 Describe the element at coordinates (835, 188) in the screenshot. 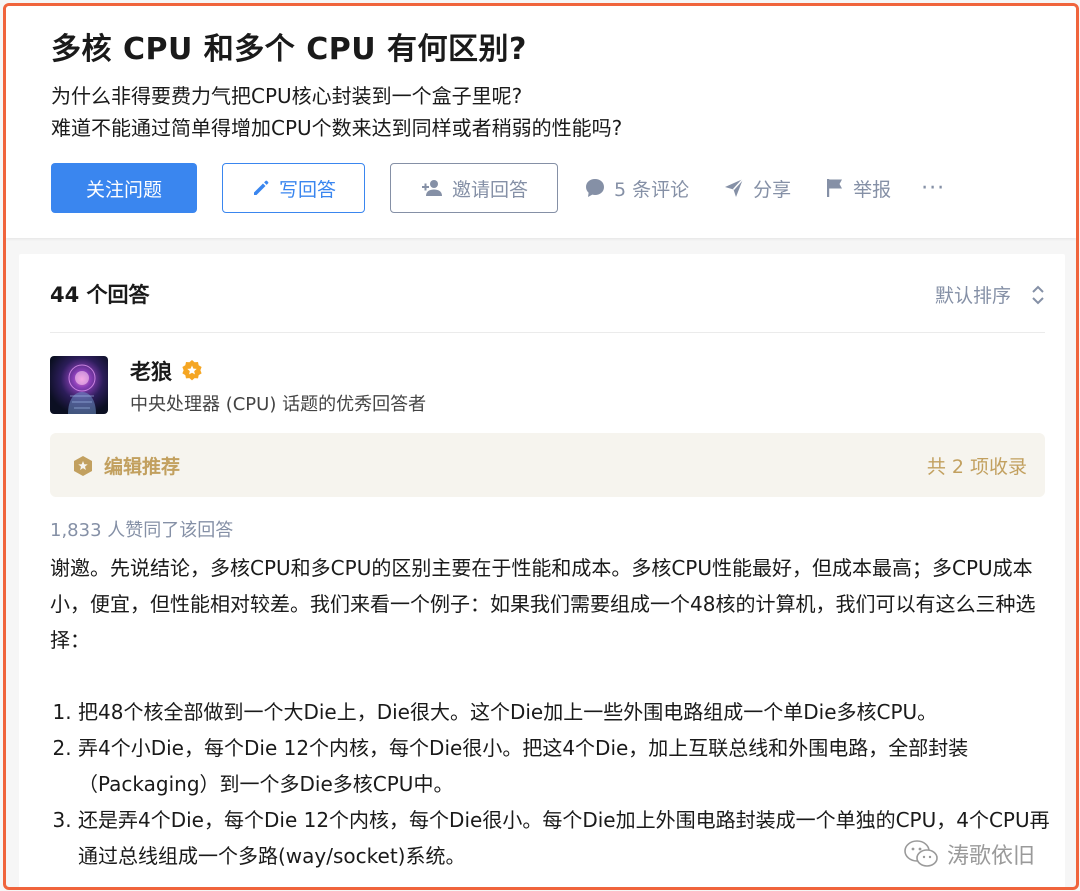

I see `flag-icon` at that location.